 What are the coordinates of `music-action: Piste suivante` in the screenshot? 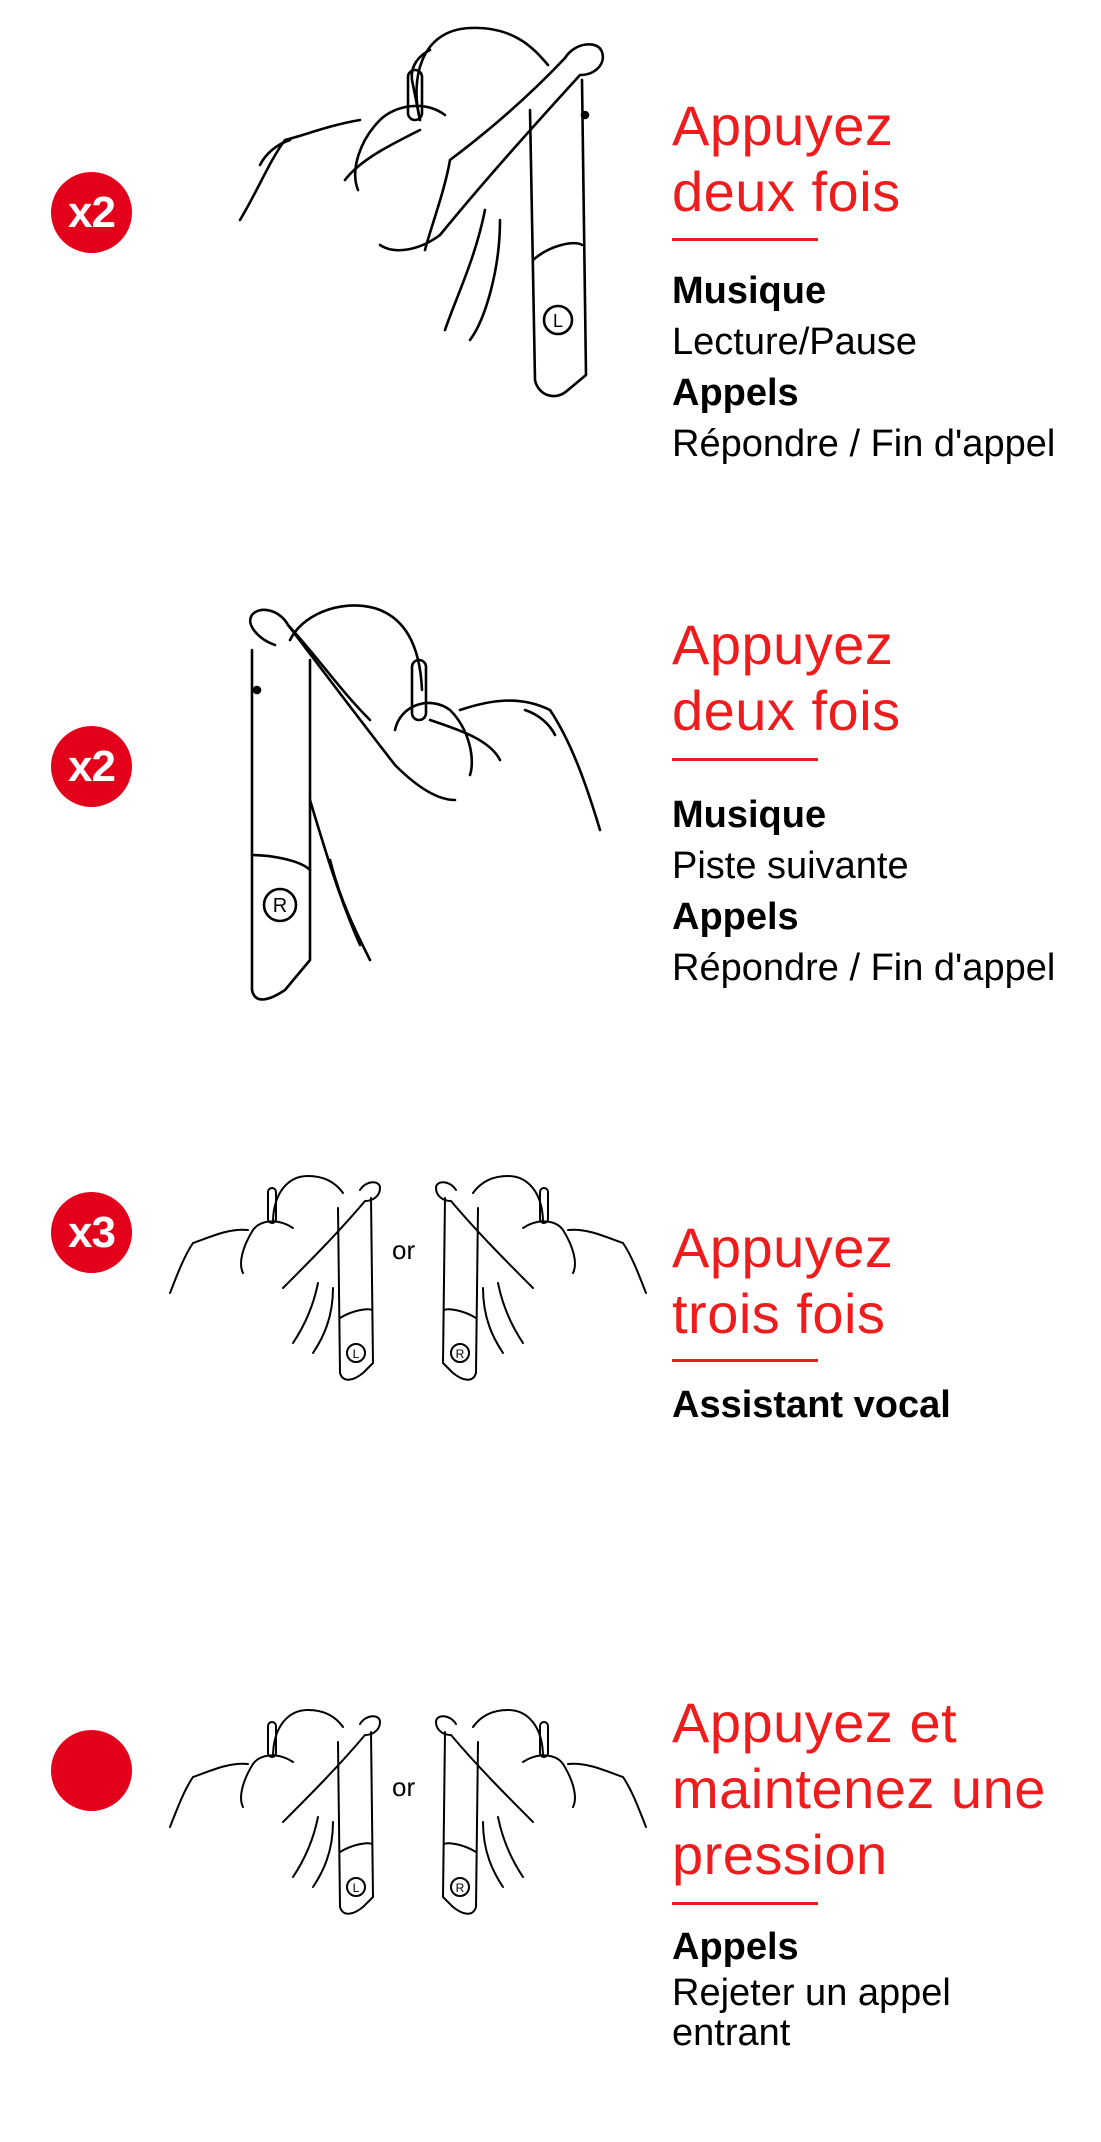 It's located at (790, 866).